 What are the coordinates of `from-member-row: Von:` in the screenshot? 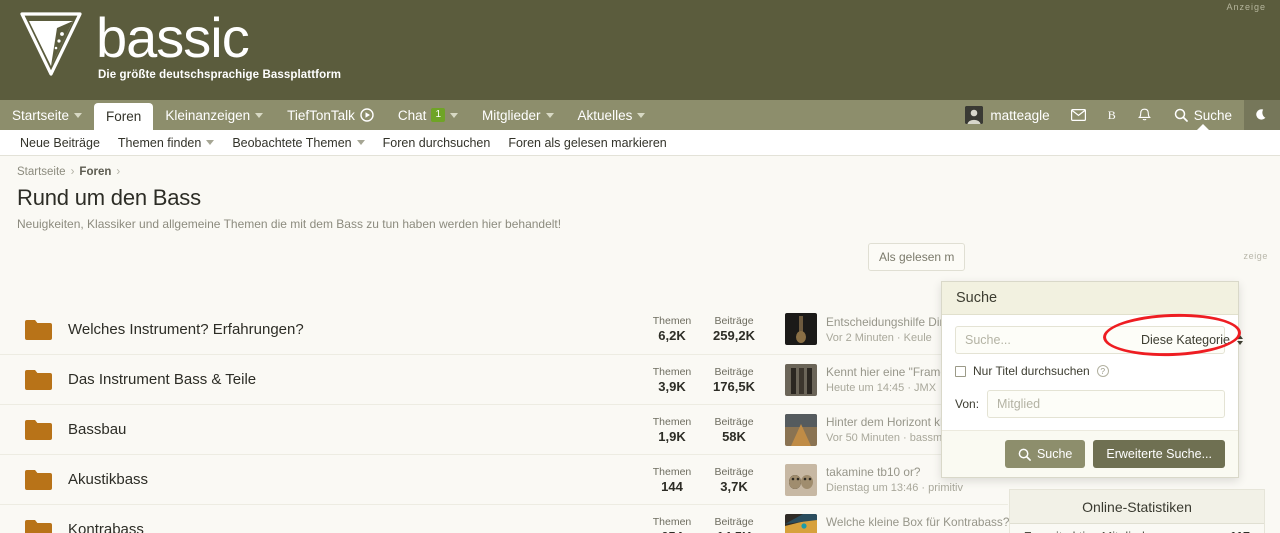 It's located at (1090, 404).